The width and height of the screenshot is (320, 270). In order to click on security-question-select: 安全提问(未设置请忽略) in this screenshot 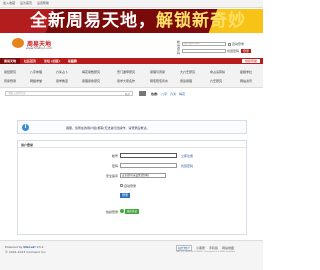, I will do `click(143, 175)`.